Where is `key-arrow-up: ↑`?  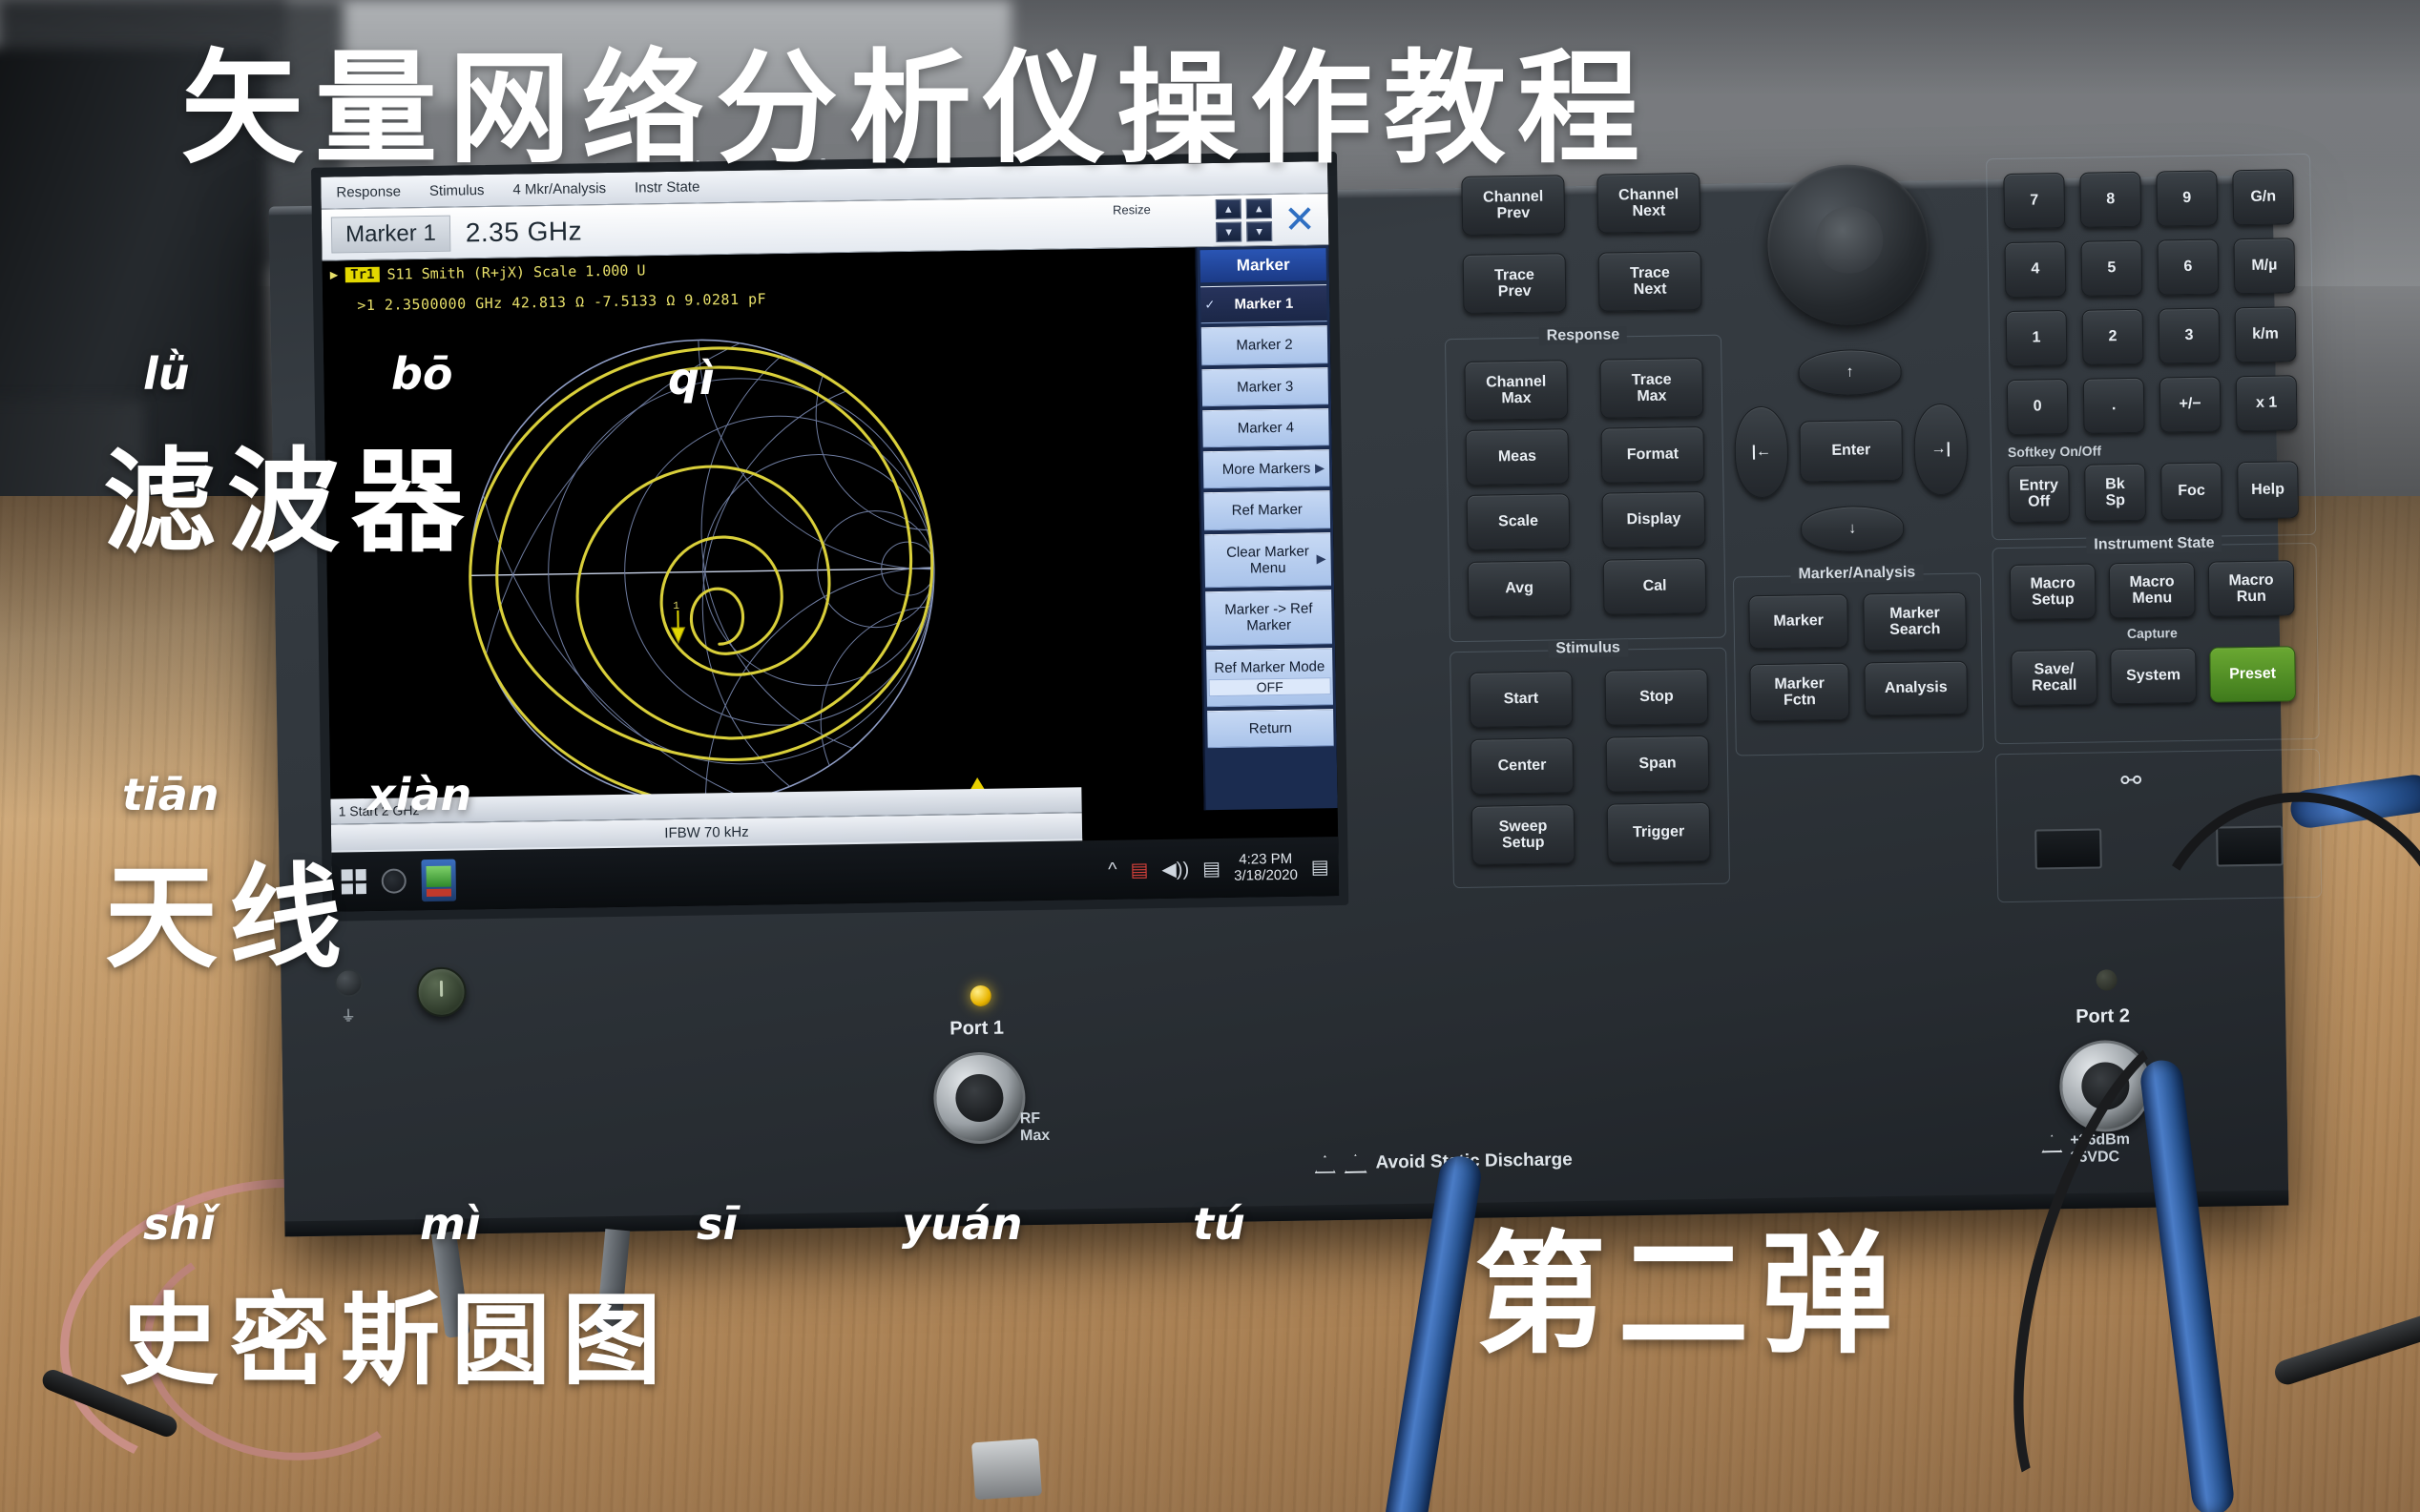
key-arrow-up: ↑ is located at coordinates (1850, 372).